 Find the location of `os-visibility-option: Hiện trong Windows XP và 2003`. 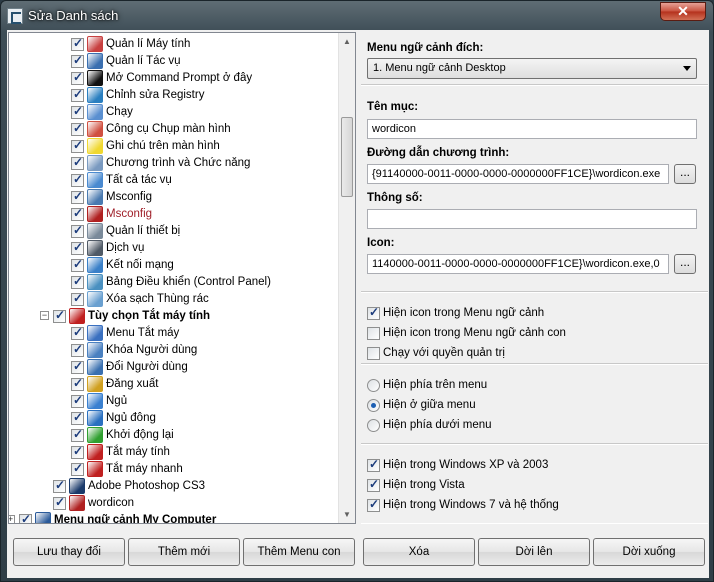

os-visibility-option: Hiện trong Windows XP và 2003 is located at coordinates (532, 465).